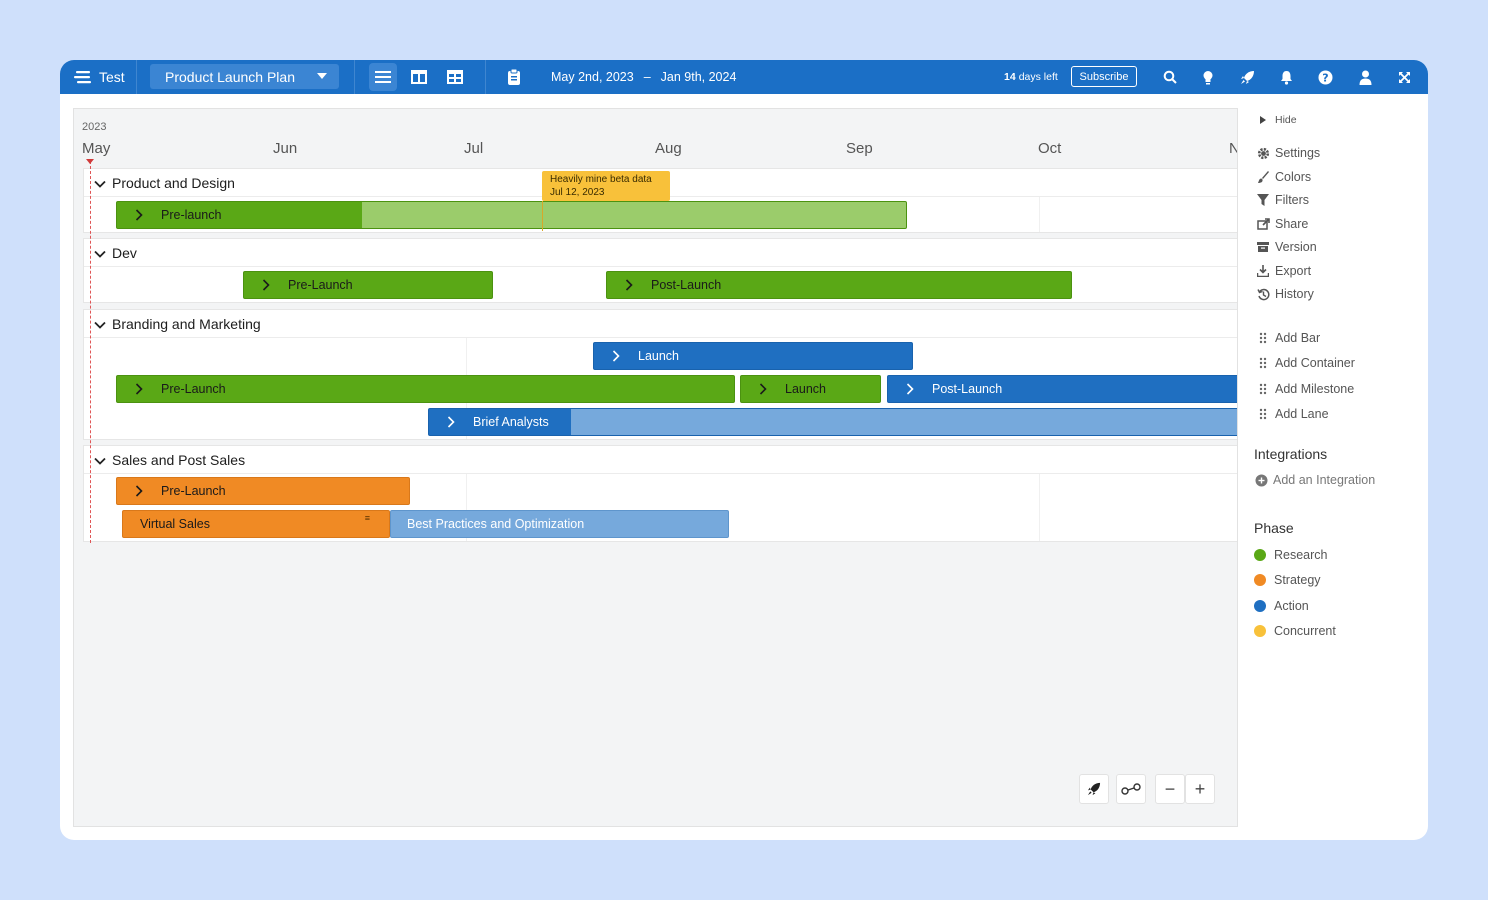 The image size is (1488, 900). Describe the element at coordinates (83, 77) in the screenshot. I see `menu-icon` at that location.